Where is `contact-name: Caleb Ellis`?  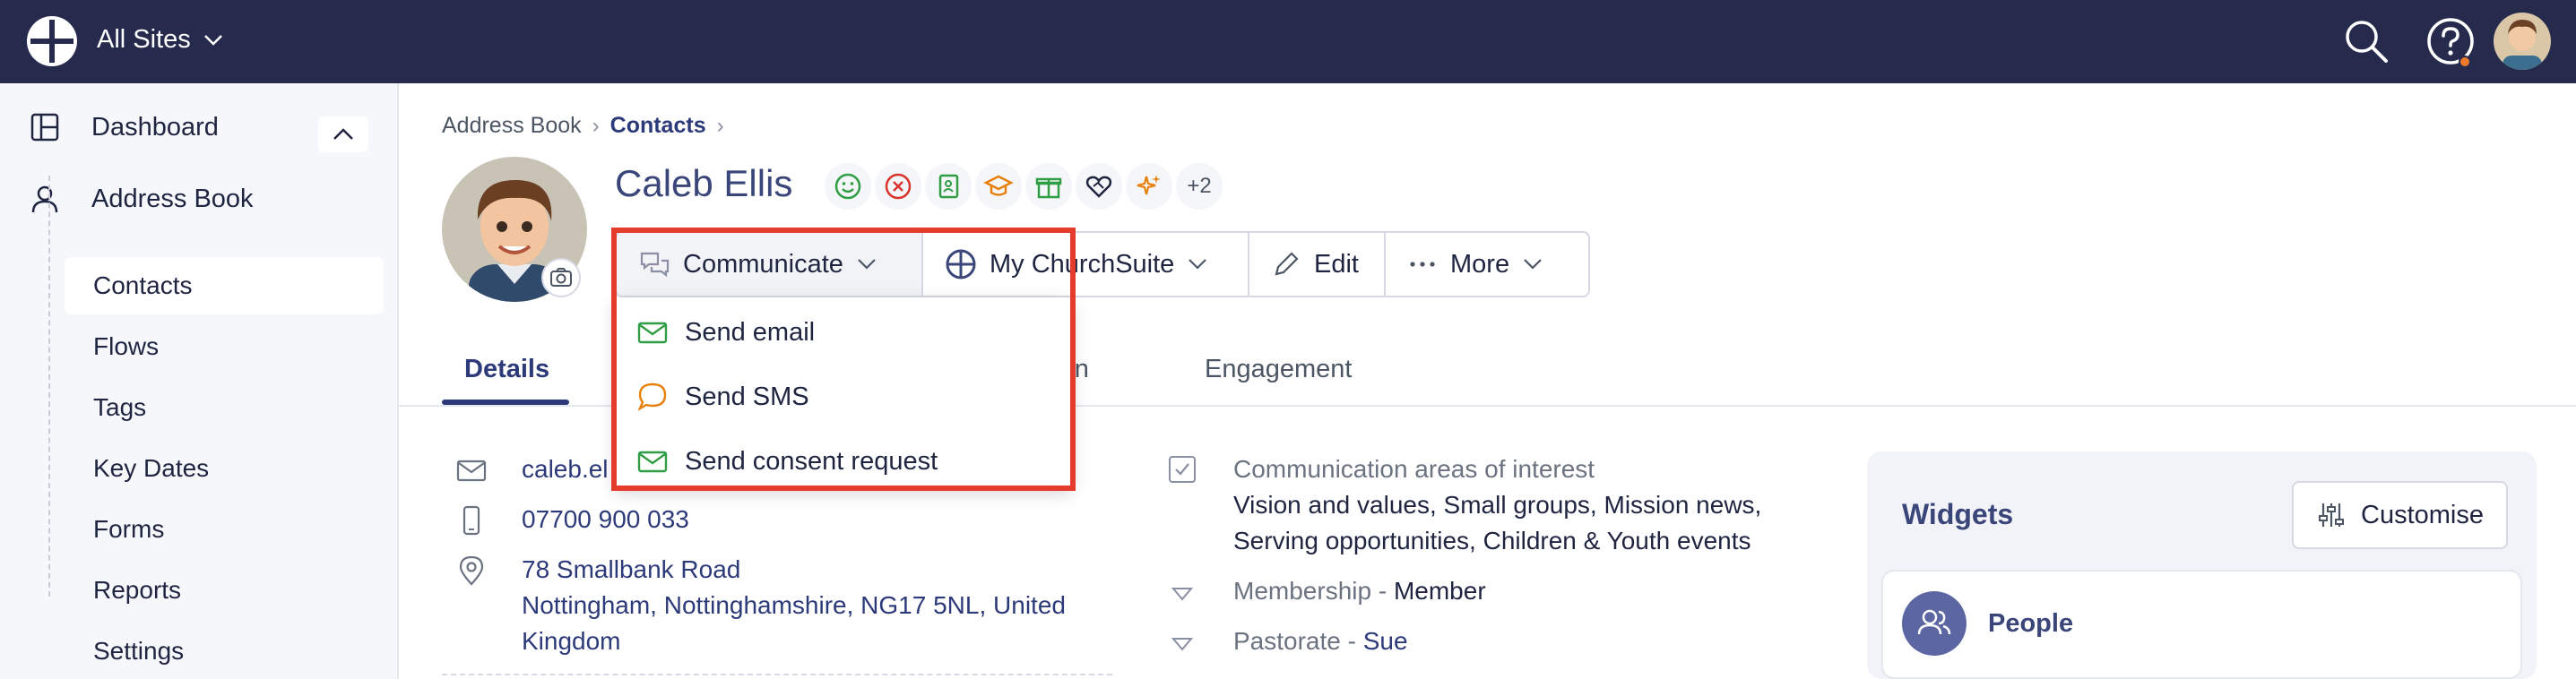 contact-name: Caleb Ellis is located at coordinates (704, 183).